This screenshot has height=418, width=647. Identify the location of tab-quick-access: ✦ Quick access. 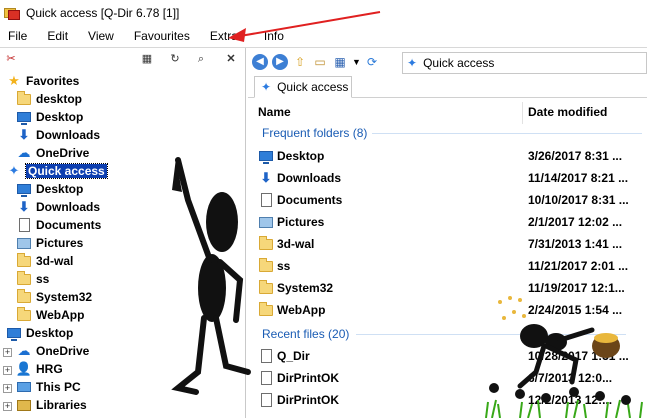
(303, 87).